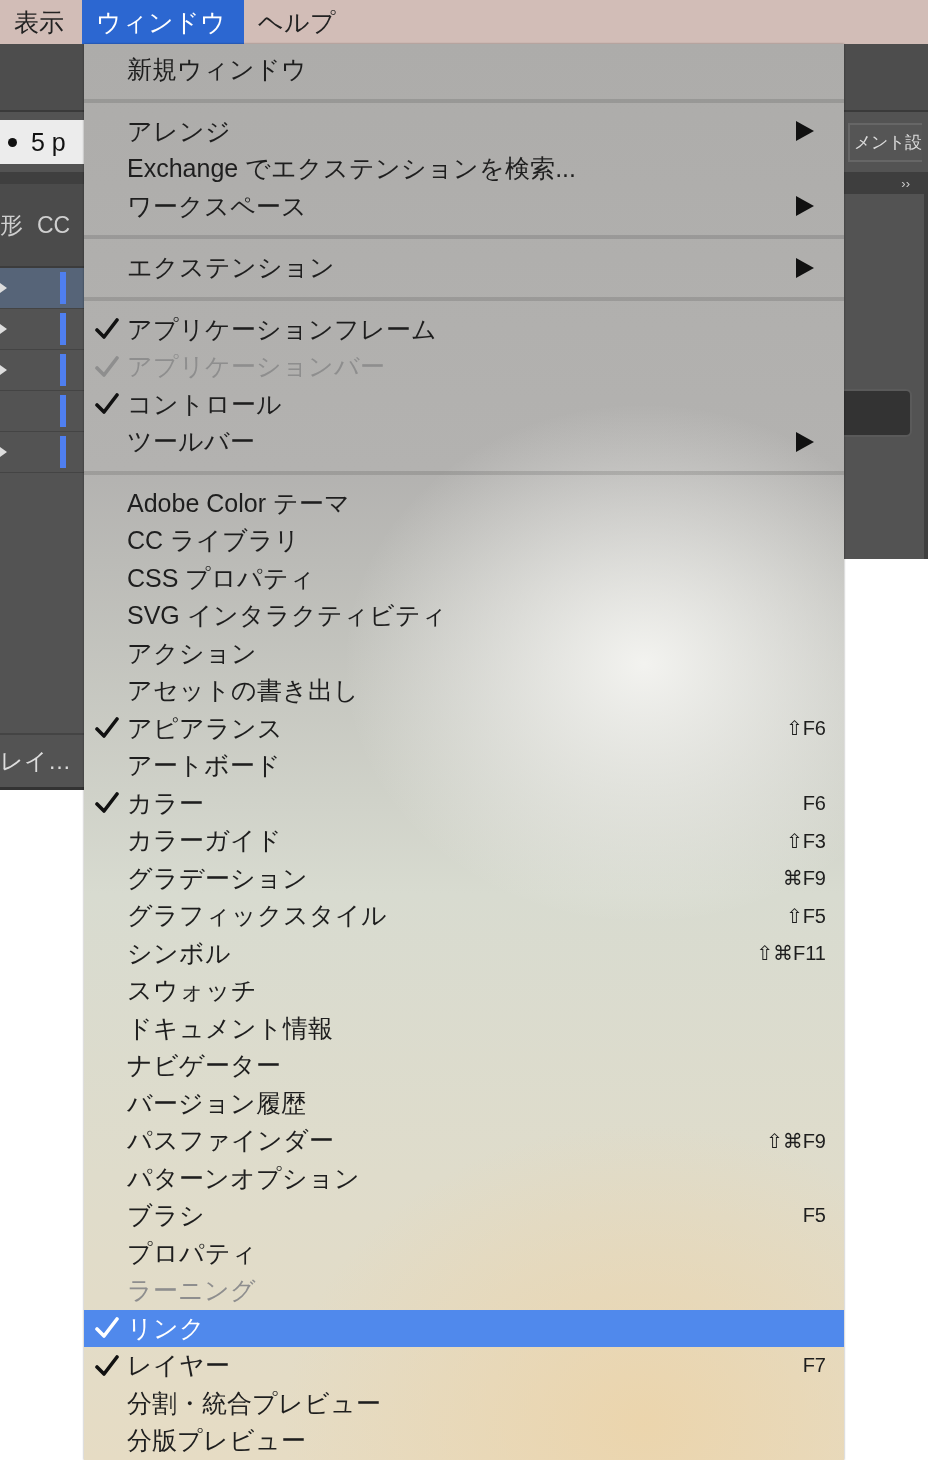  I want to click on menu-item: カラー F6, so click(464, 803).